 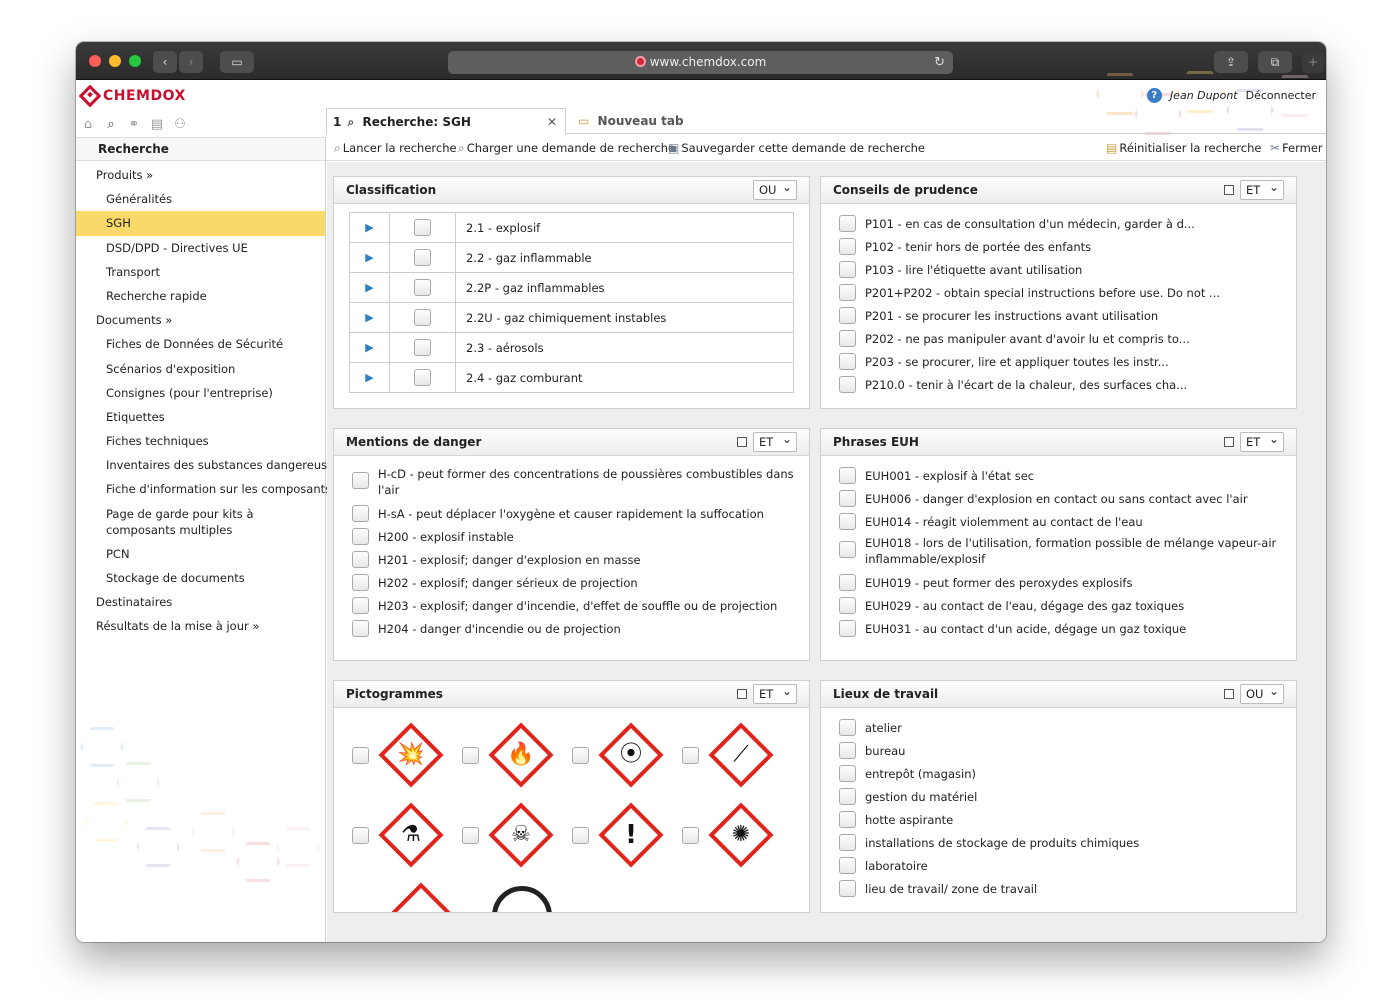 I want to click on search-icon: ⌕, so click(x=111, y=125).